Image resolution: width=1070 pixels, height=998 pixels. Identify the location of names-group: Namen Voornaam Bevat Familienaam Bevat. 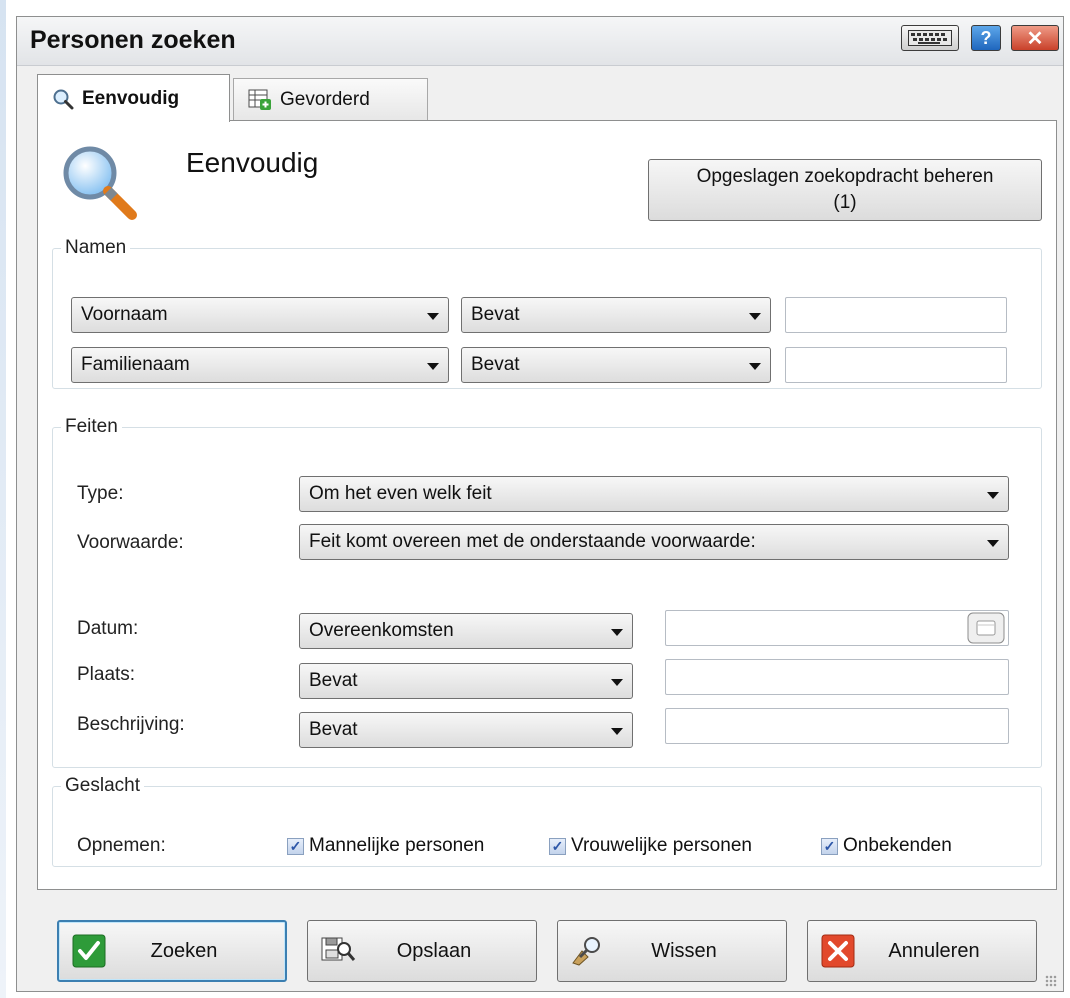
(547, 313).